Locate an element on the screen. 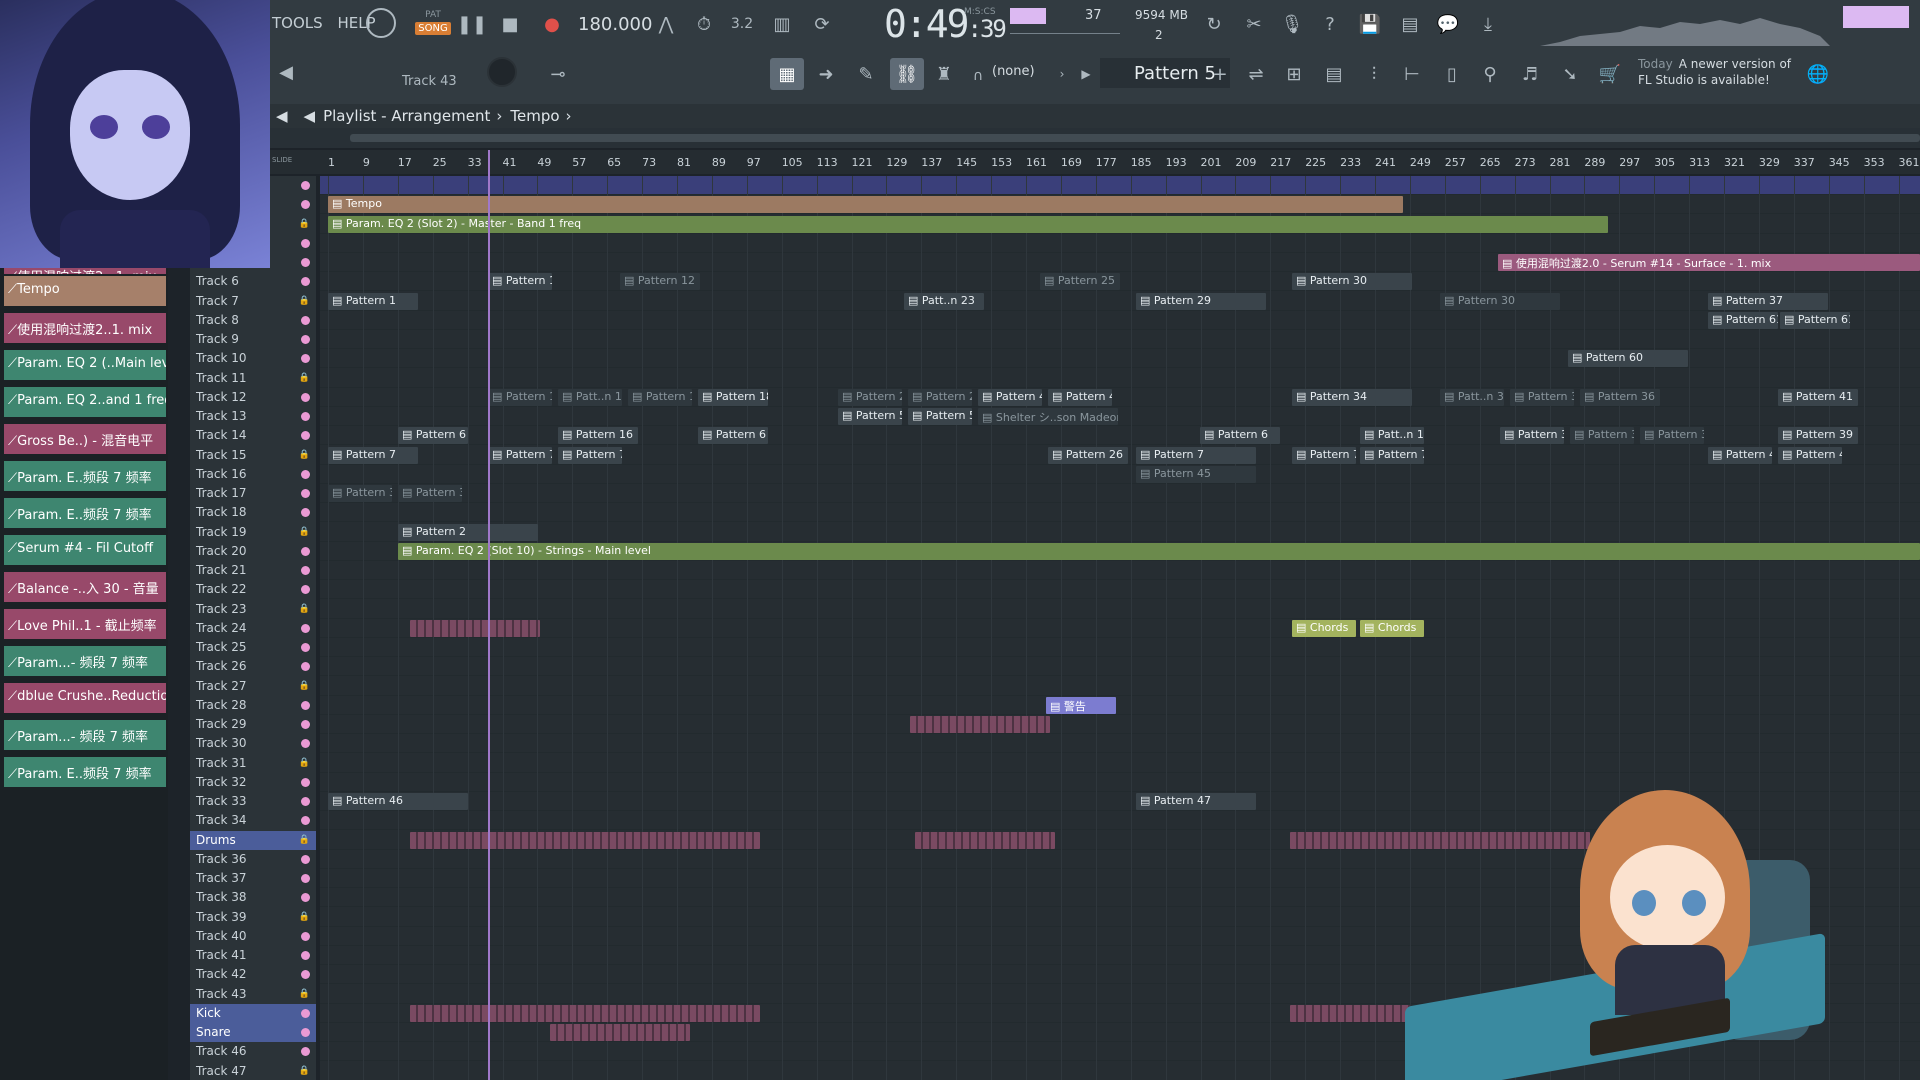  master-volume-knob is located at coordinates (381, 23).